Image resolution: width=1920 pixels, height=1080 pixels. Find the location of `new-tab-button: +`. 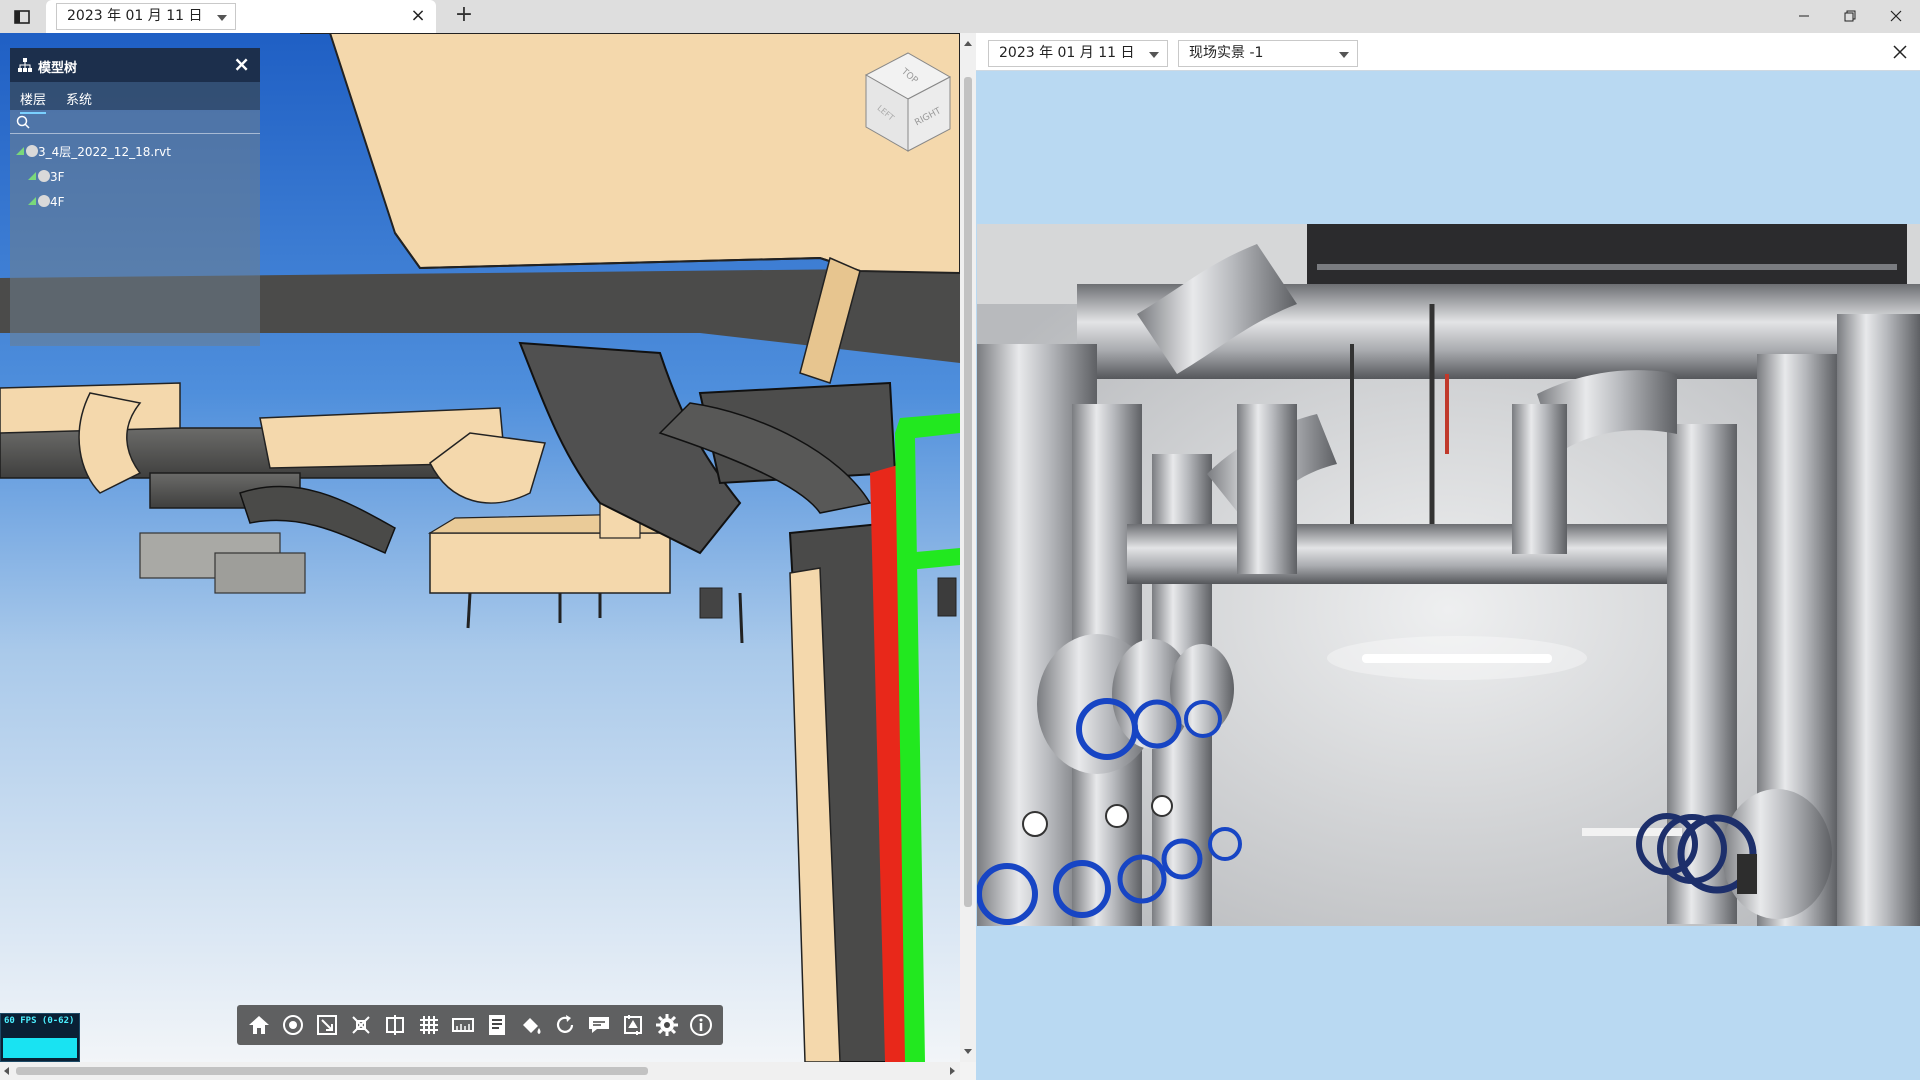

new-tab-button: + is located at coordinates (464, 16).